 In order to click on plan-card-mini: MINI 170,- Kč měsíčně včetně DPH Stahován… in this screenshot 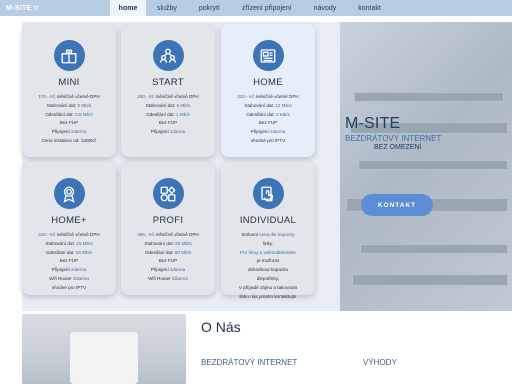, I will do `click(69, 90)`.